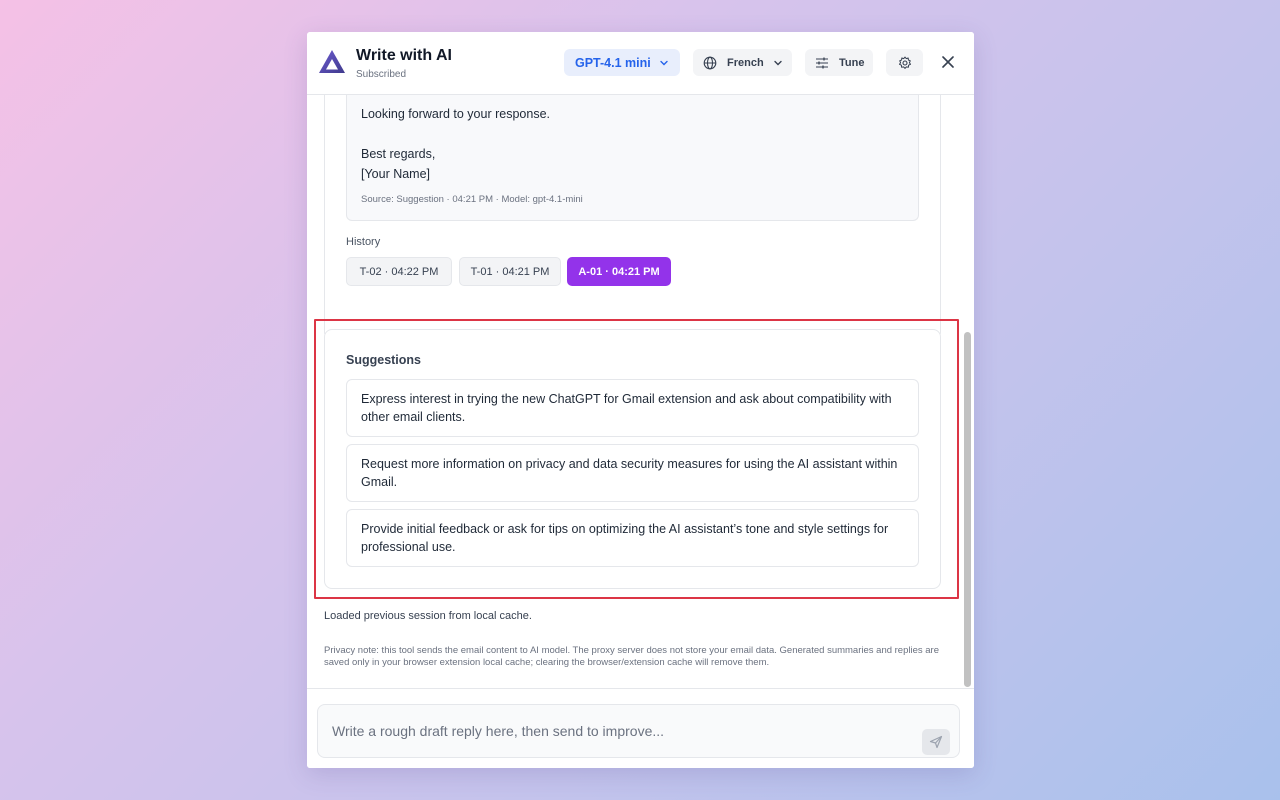 The width and height of the screenshot is (1280, 800). Describe the element at coordinates (381, 74) in the screenshot. I see `subscription-status: Subscribed` at that location.